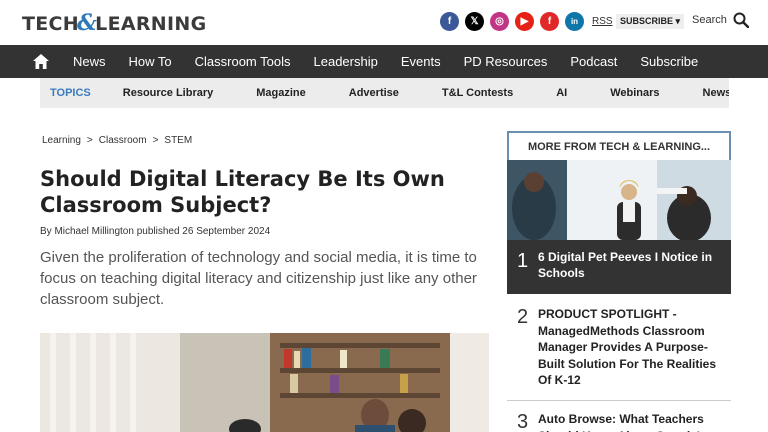 This screenshot has width=768, height=432. I want to click on article-hero-image, so click(264, 382).